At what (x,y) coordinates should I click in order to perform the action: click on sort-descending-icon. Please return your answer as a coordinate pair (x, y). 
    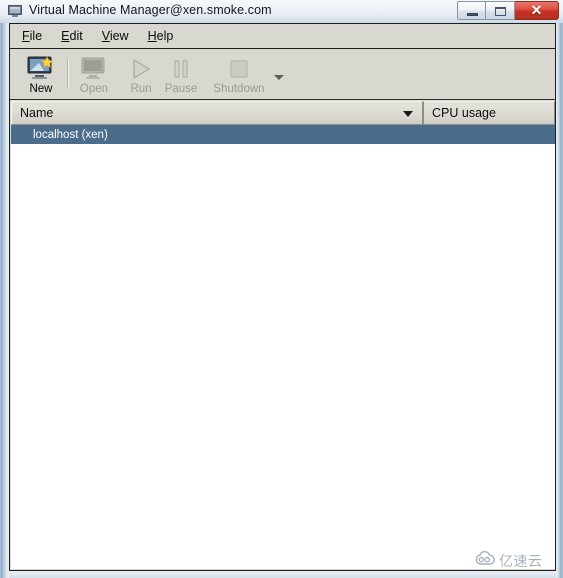
    Looking at the image, I should click on (408, 114).